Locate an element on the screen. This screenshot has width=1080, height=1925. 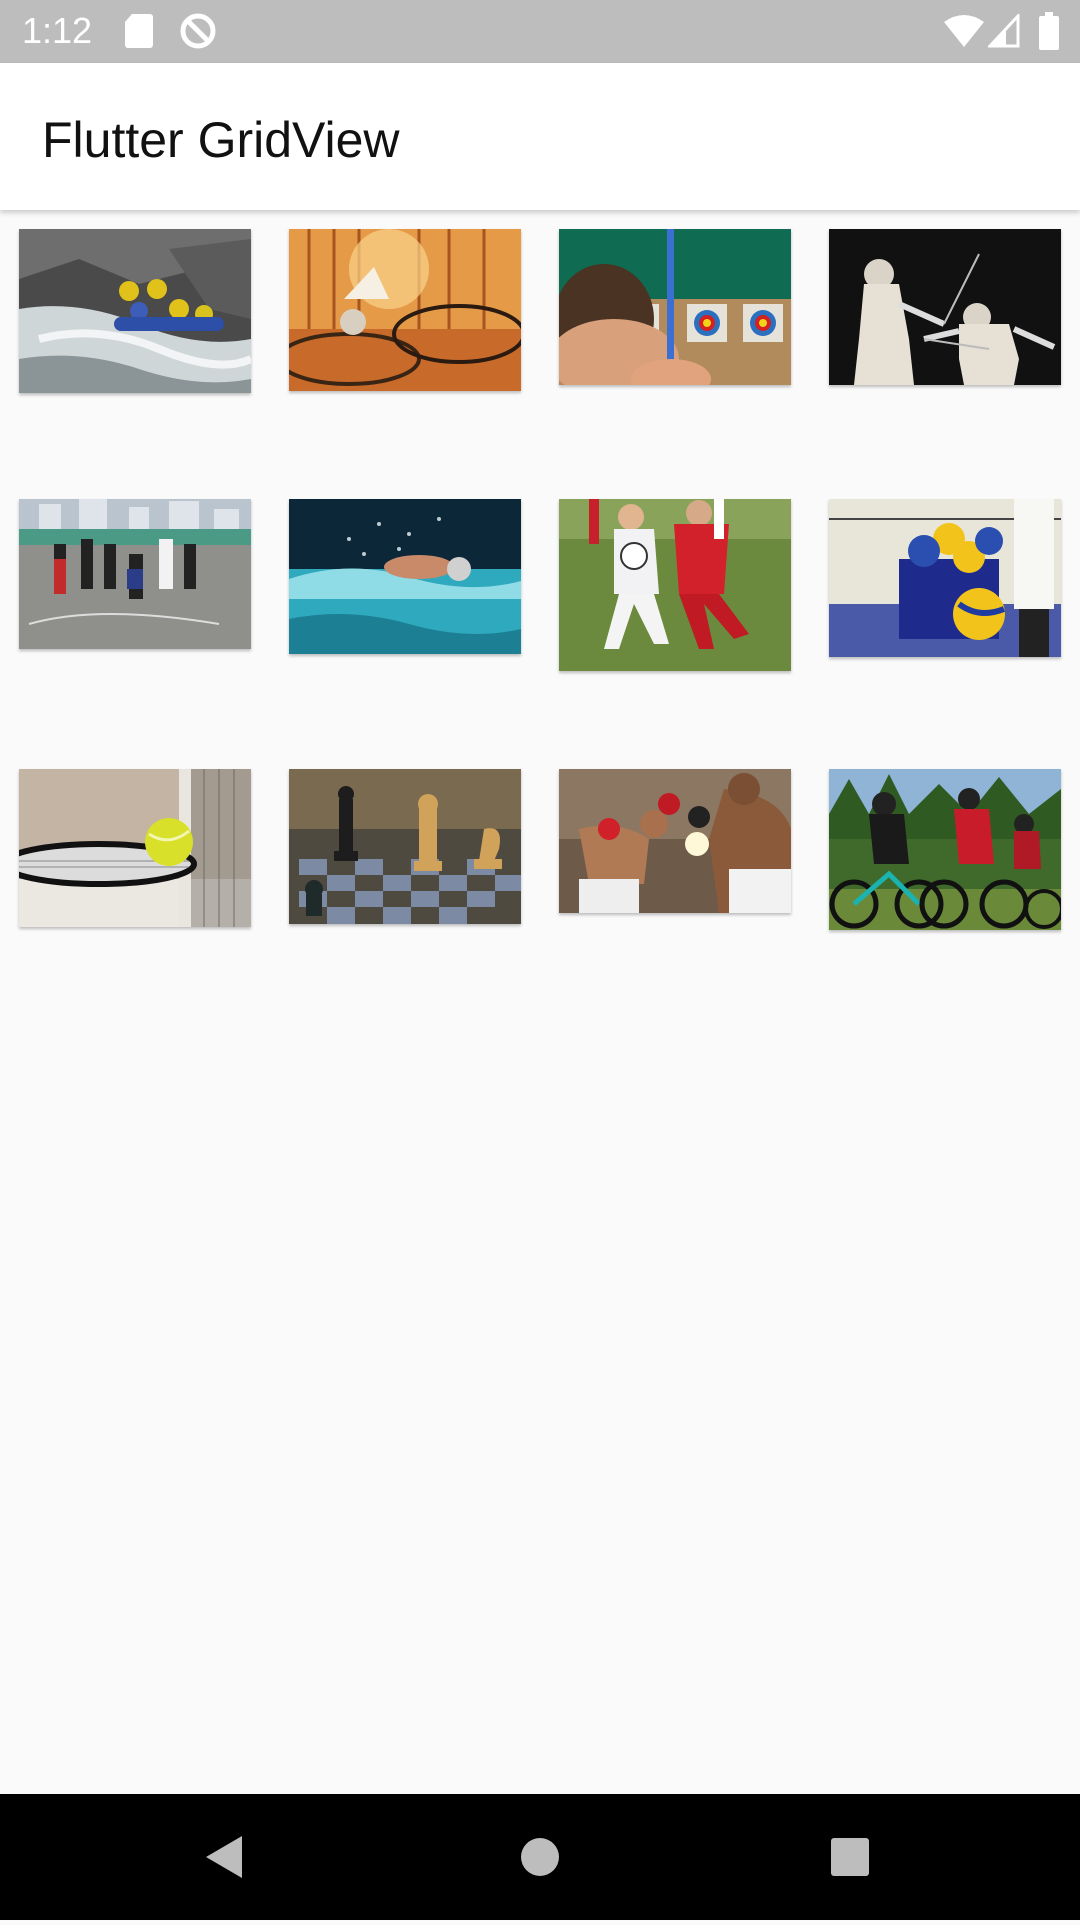
home-button is located at coordinates (540, 1857).